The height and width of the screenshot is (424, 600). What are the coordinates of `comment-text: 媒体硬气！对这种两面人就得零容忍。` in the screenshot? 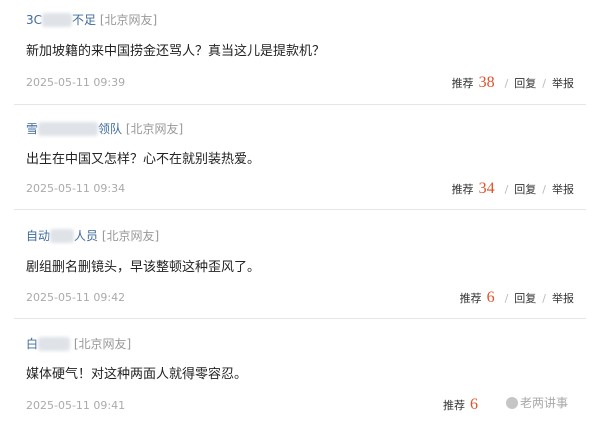 It's located at (137, 374).